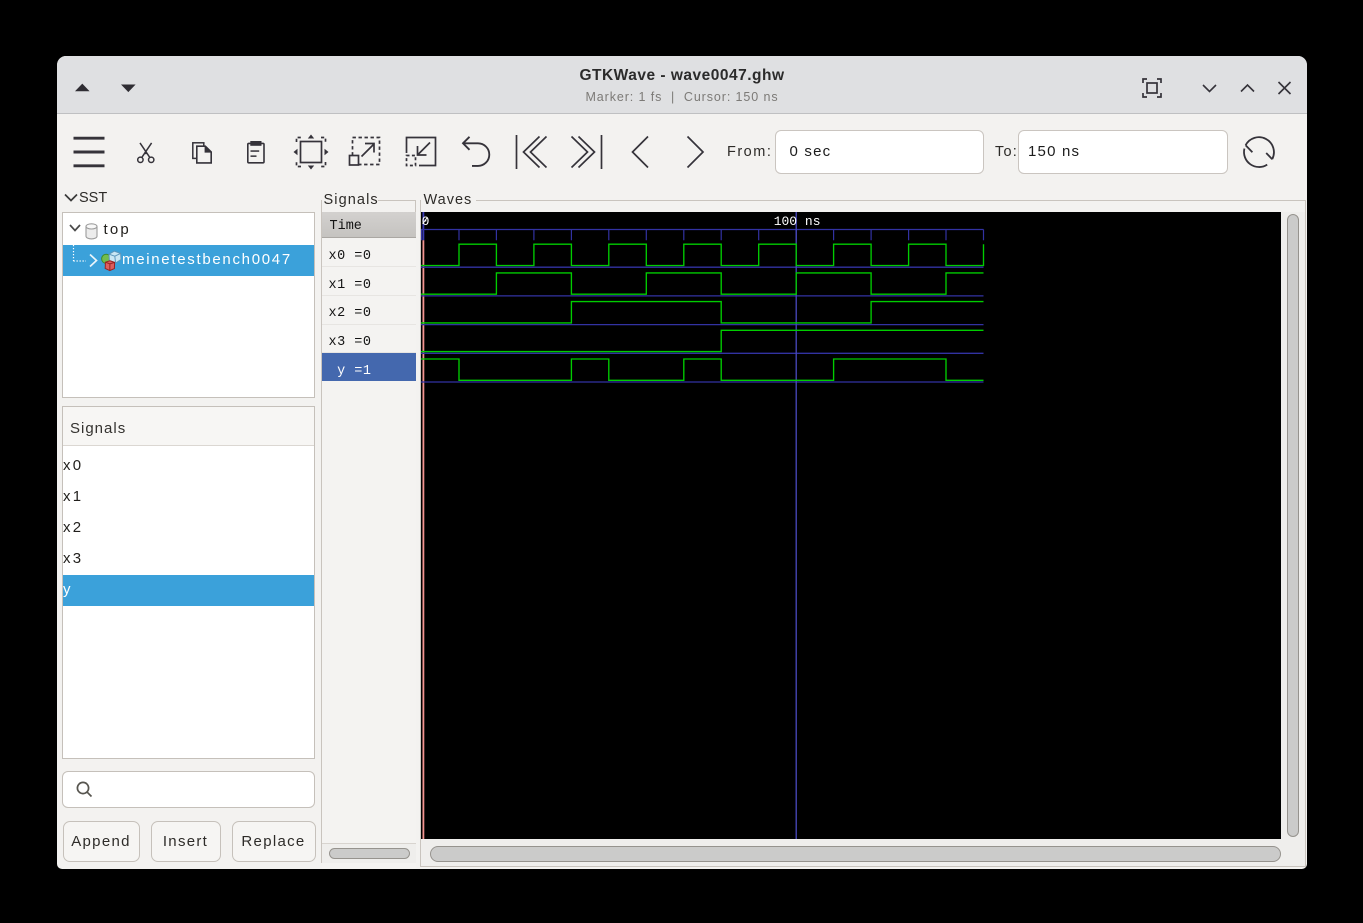  Describe the element at coordinates (797, 221) in the screenshot. I see `svg-text: 100 ns` at that location.